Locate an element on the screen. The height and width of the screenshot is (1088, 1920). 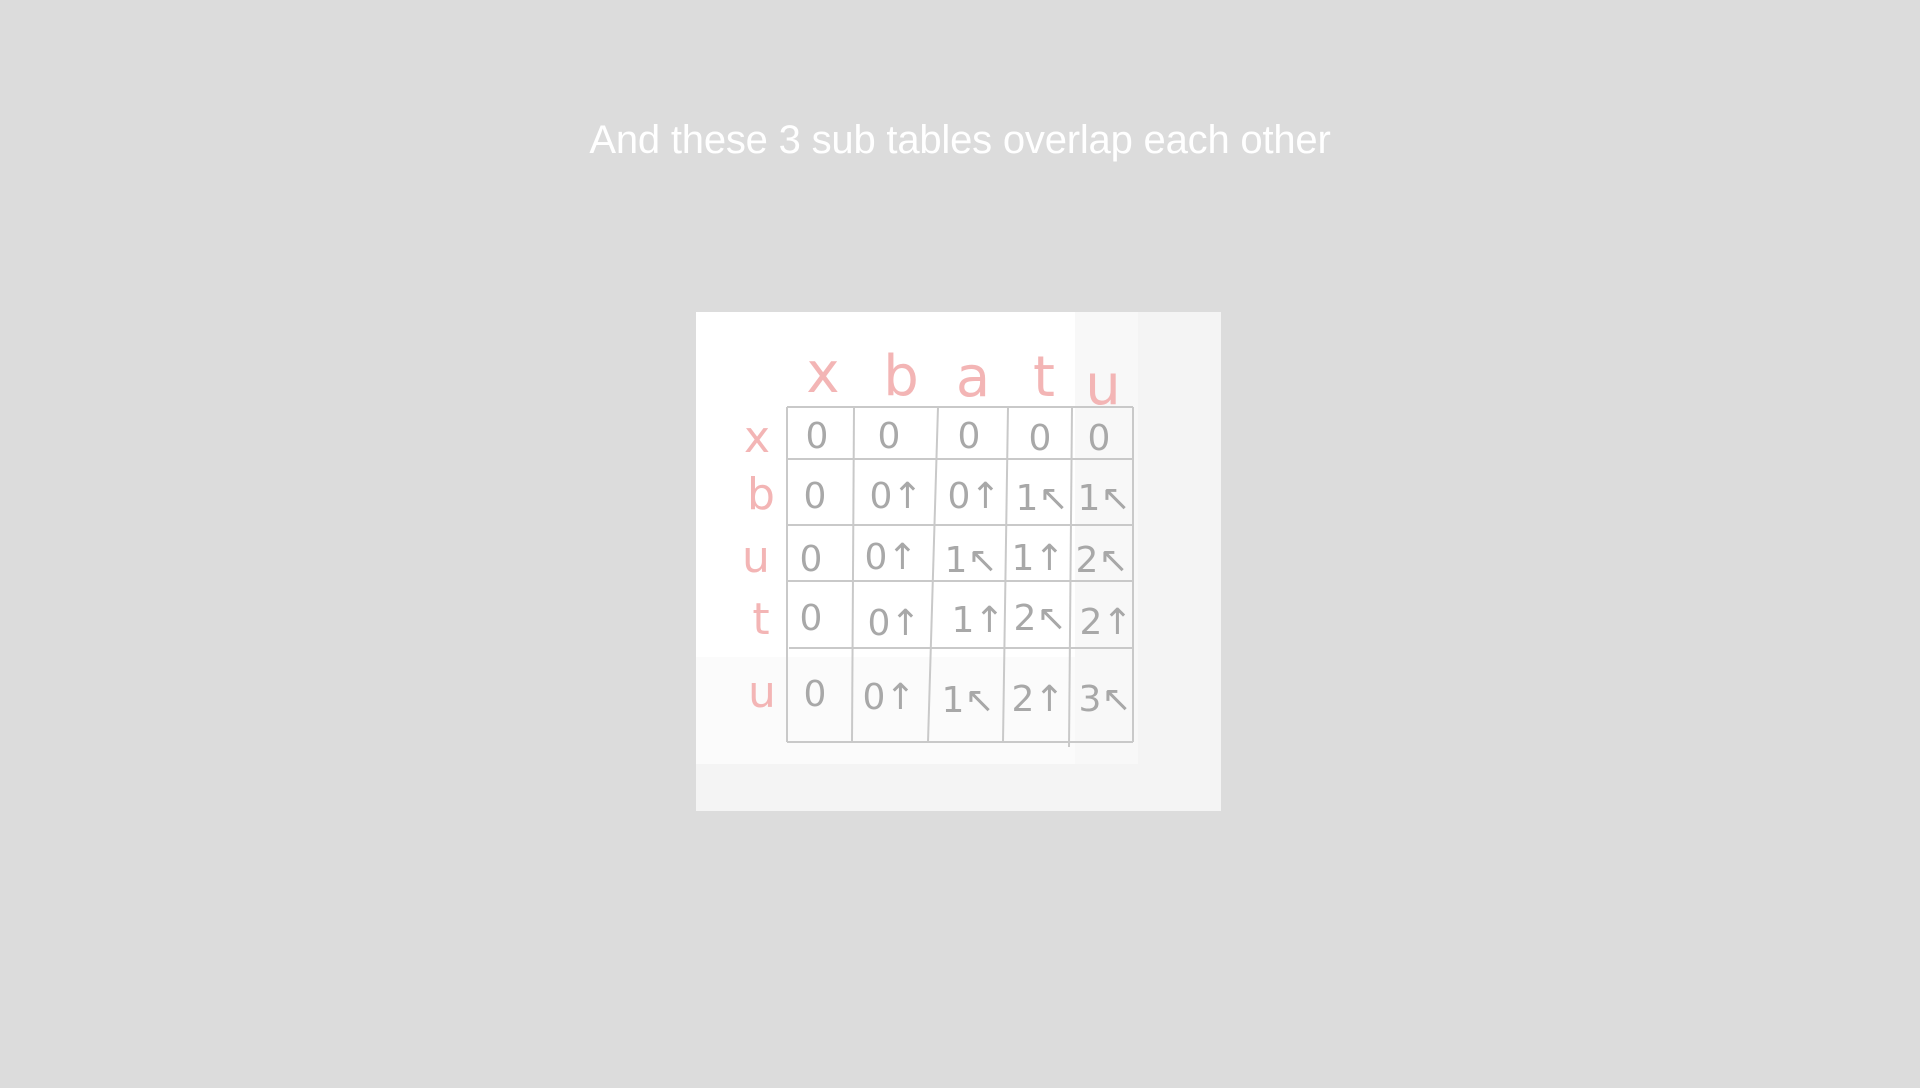
col-header: a is located at coordinates (973, 377).